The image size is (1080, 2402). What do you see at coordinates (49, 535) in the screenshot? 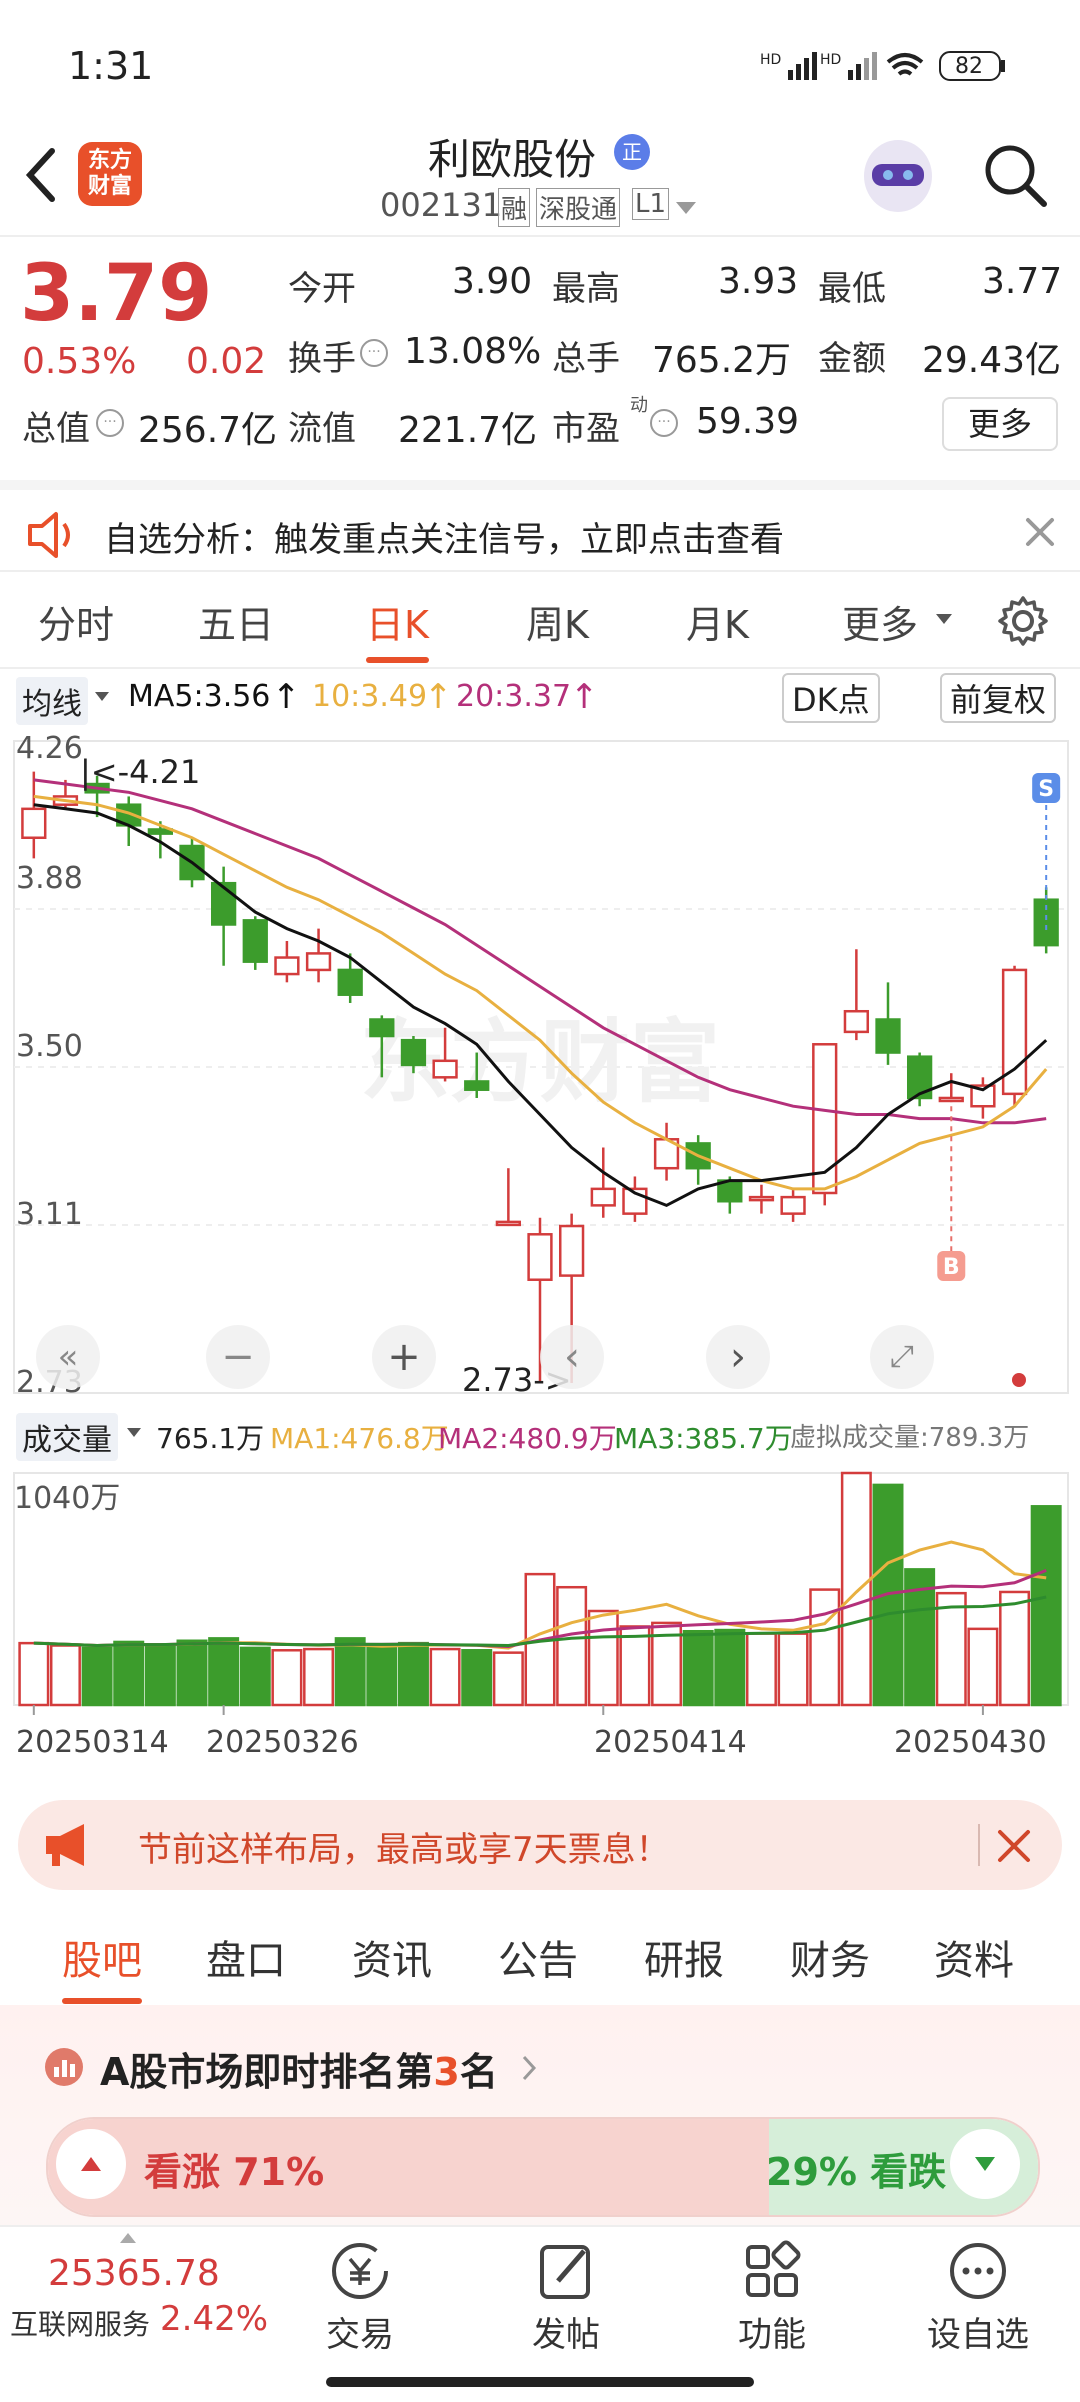
I see `speaker-icon` at bounding box center [49, 535].